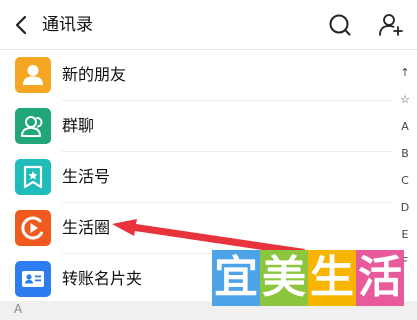 Image resolution: width=417 pixels, height=320 pixels. Describe the element at coordinates (33, 75) in the screenshot. I see `person-icon` at that location.